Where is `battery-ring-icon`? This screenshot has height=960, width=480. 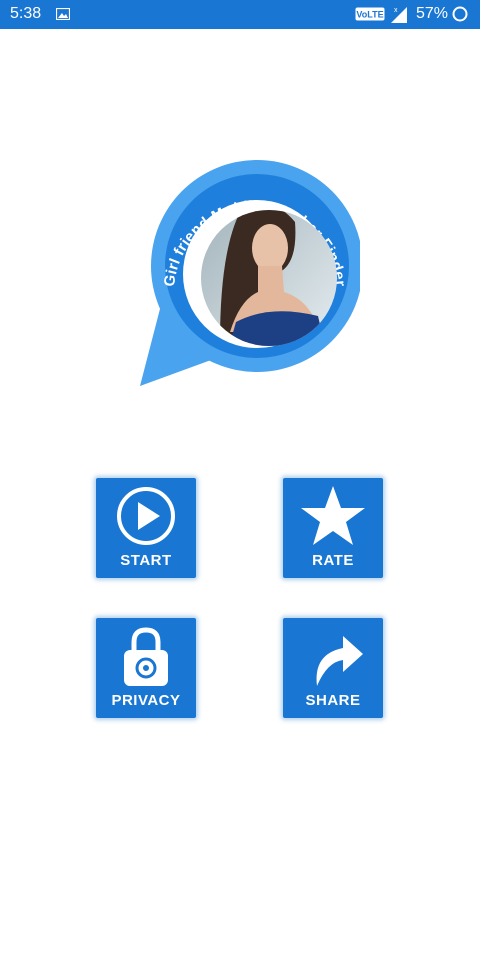 battery-ring-icon is located at coordinates (460, 14).